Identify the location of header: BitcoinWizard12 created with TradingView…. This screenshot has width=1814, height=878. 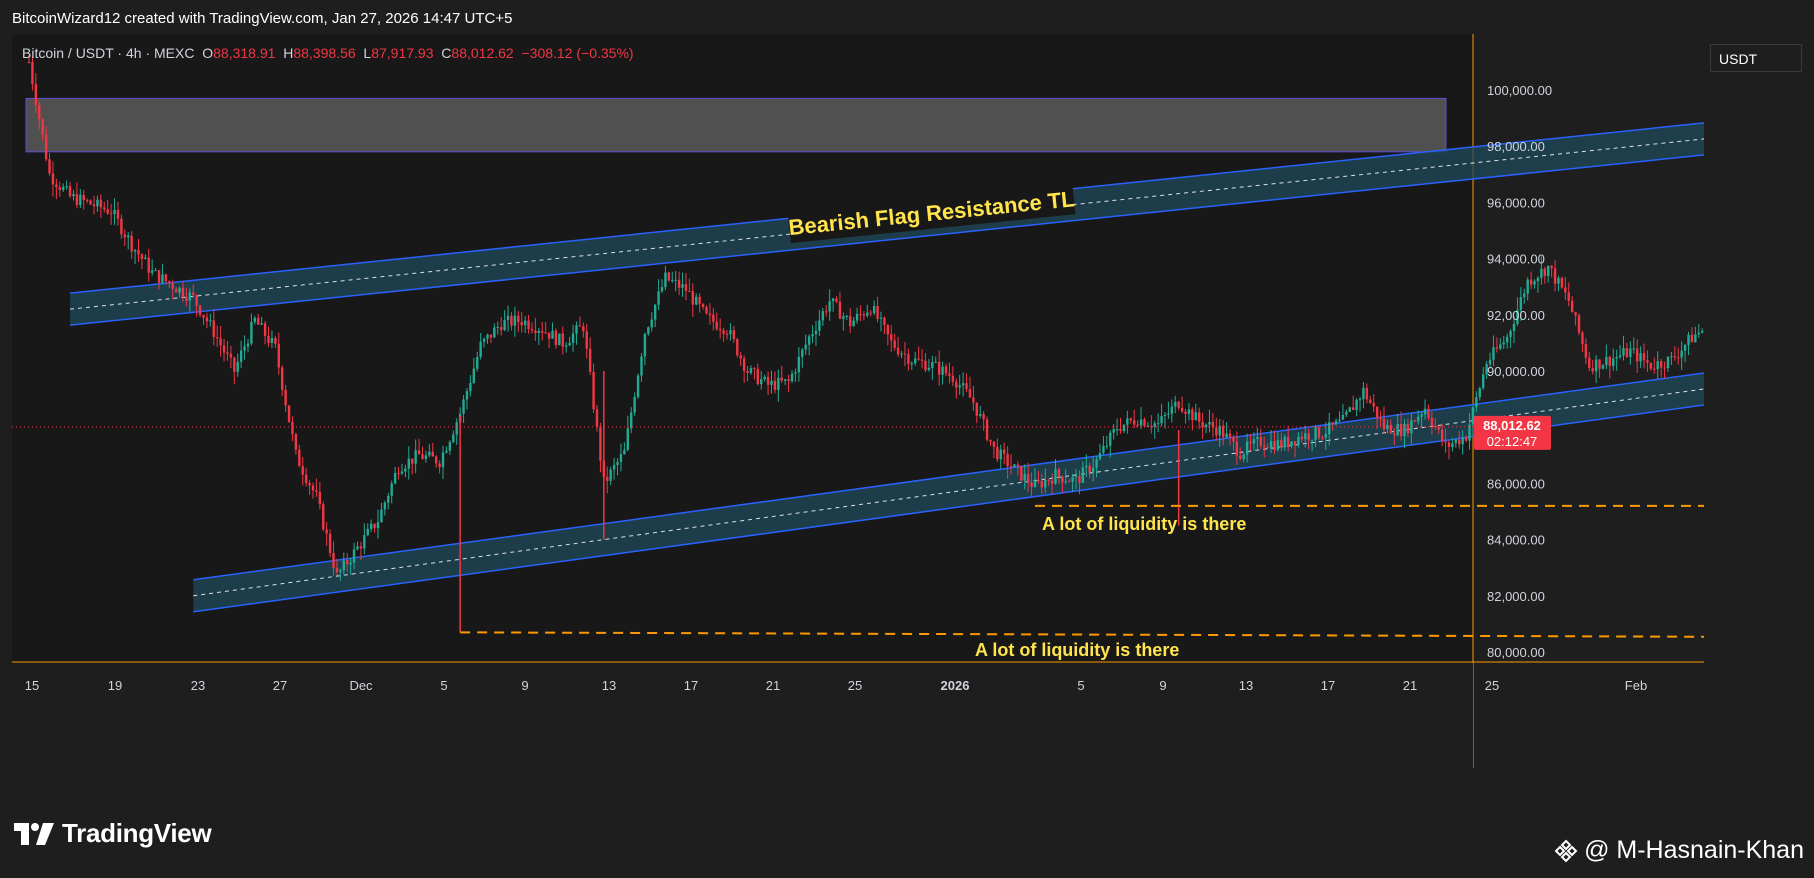
(907, 17).